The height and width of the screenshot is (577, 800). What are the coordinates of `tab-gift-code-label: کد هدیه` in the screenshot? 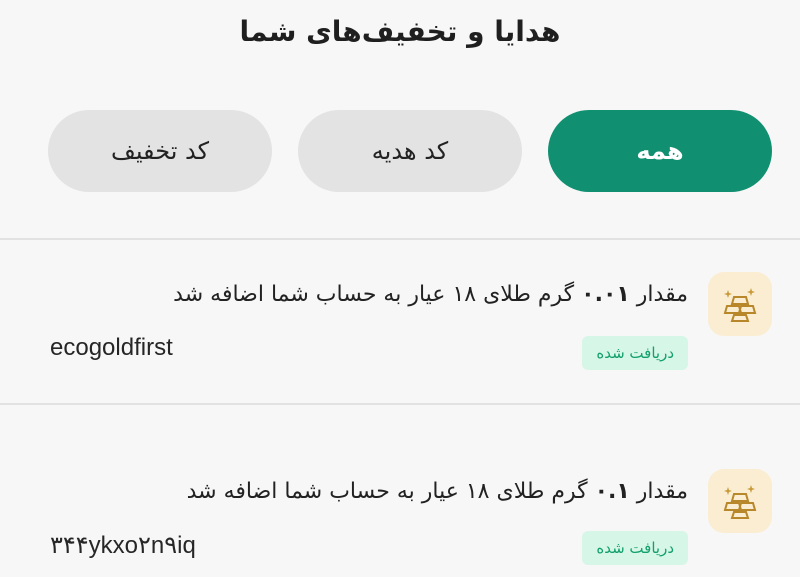 It's located at (410, 151).